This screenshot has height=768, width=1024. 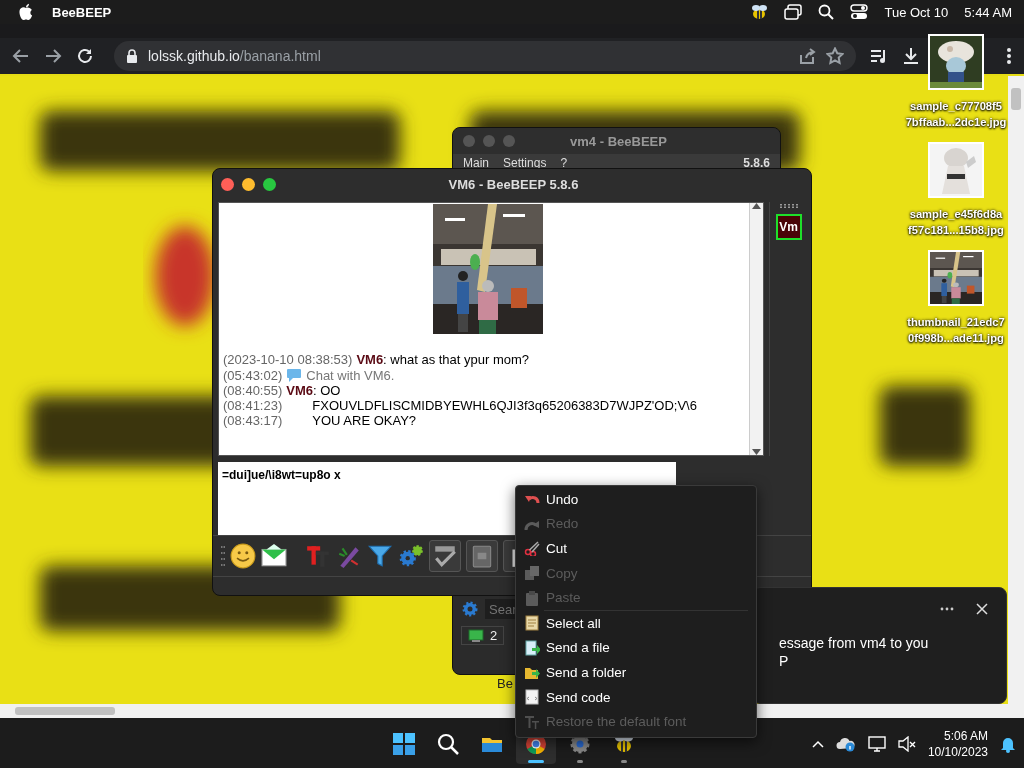 I want to click on app-name: BeeBEEP, so click(x=82, y=12).